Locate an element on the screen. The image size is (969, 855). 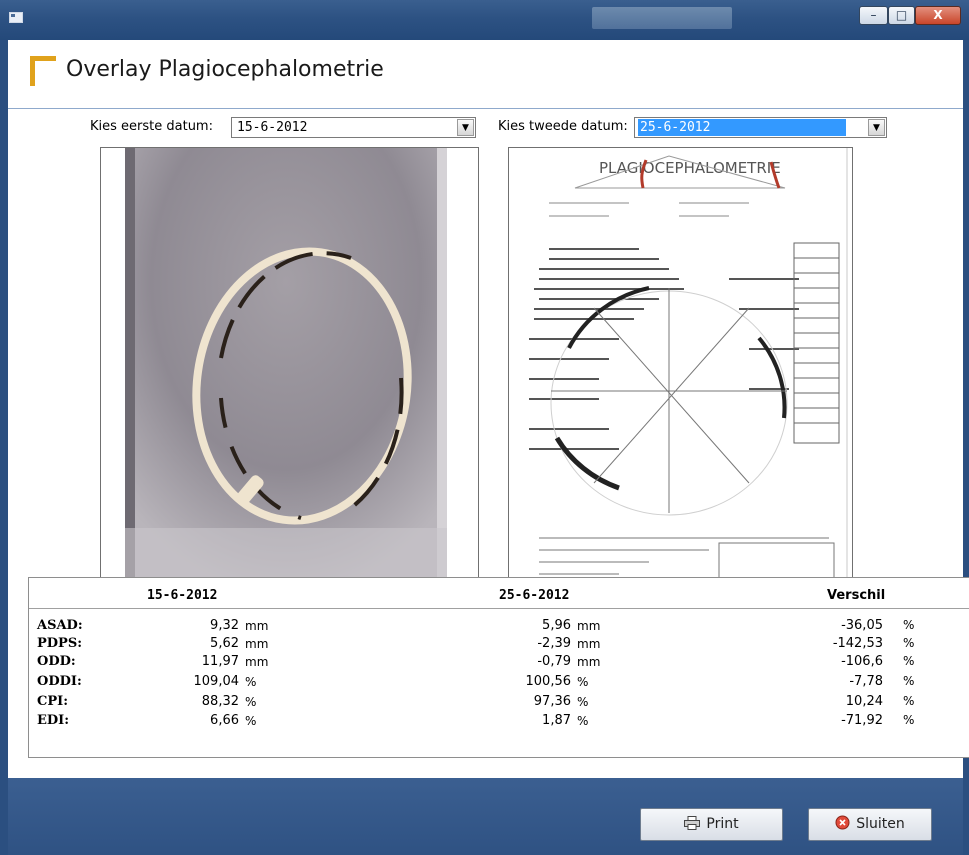
maximize-button: □ is located at coordinates (901, 15).